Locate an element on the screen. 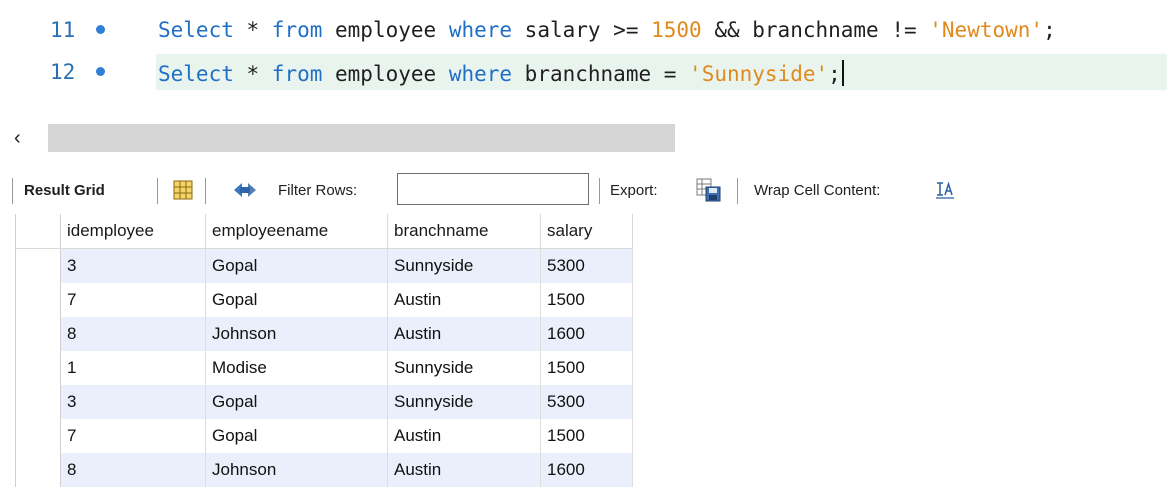  export-icon is located at coordinates (709, 190).